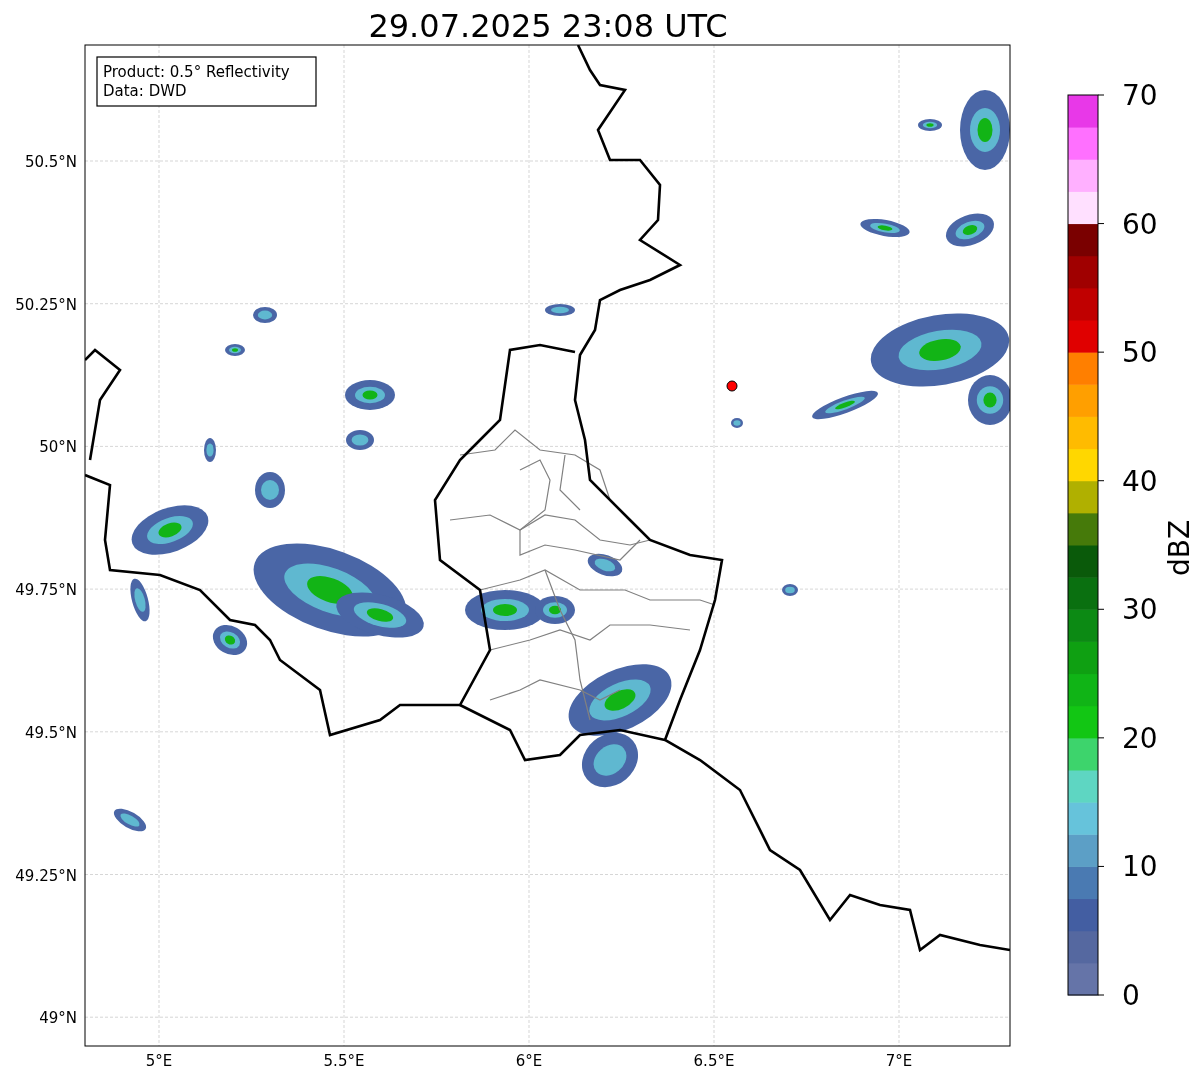 The image size is (1202, 1081). I want to click on annotation-text: Data: DWD, so click(145, 91).